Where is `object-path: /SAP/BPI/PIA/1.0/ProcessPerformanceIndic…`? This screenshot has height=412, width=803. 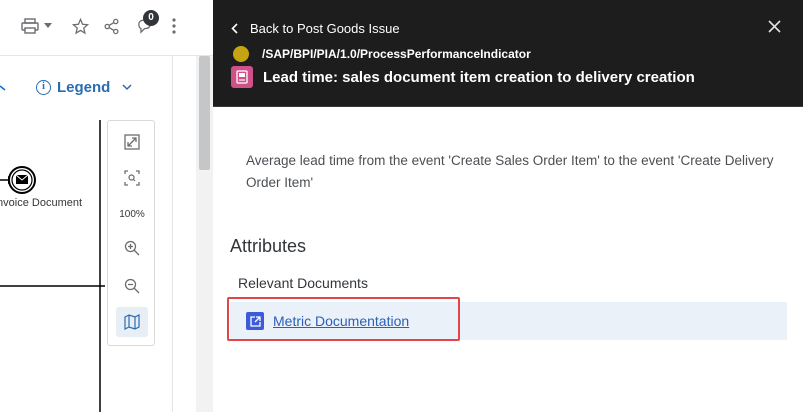
object-path: /SAP/BPI/PIA/1.0/ProcessPerformanceIndic… is located at coordinates (396, 54).